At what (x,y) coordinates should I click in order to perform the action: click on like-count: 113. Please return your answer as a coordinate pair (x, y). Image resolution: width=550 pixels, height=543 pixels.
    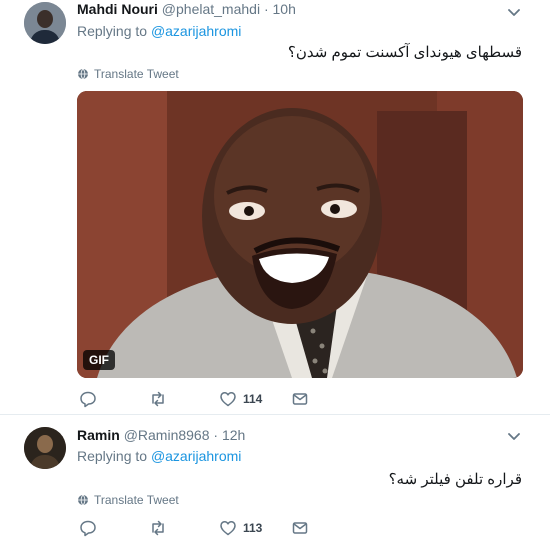
    Looking at the image, I should click on (253, 528).